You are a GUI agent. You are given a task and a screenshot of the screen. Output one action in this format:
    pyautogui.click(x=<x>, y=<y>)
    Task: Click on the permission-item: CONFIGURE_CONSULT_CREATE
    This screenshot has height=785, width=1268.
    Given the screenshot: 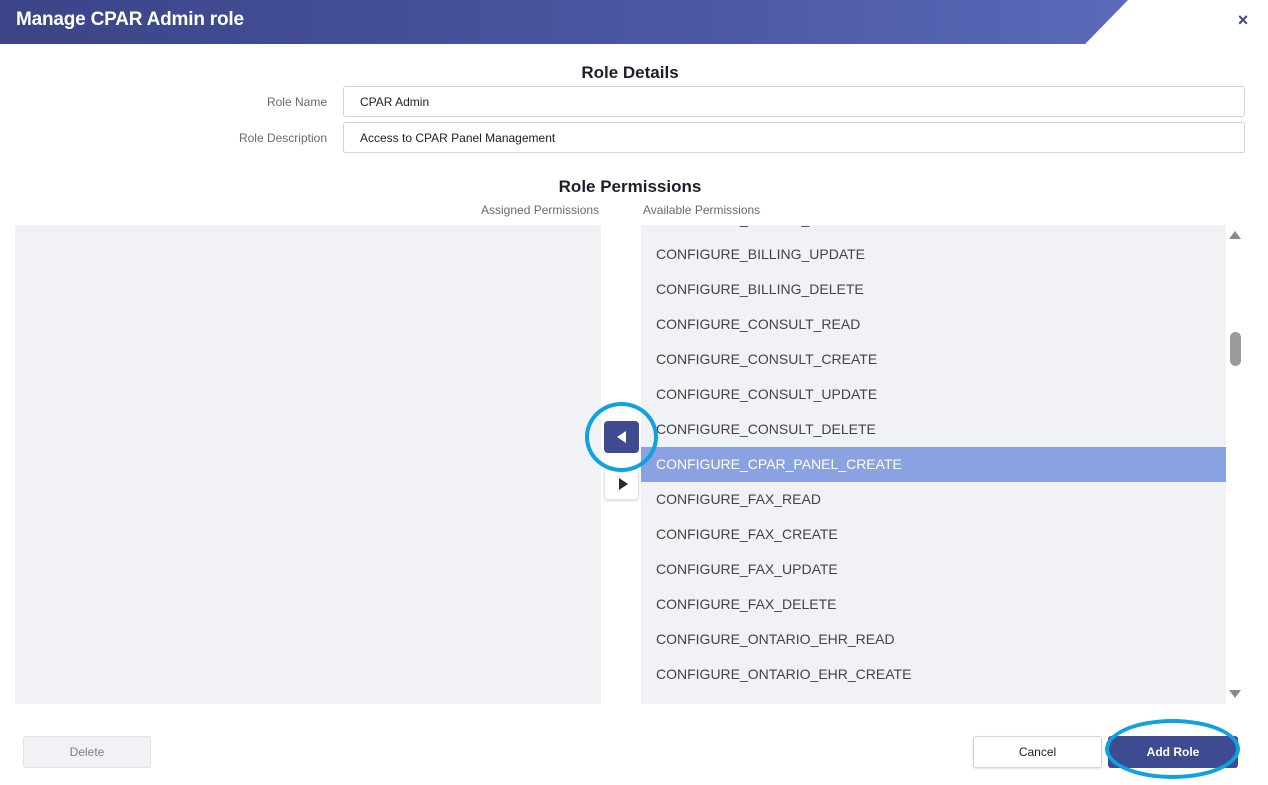 What is the action you would take?
    pyautogui.click(x=933, y=359)
    